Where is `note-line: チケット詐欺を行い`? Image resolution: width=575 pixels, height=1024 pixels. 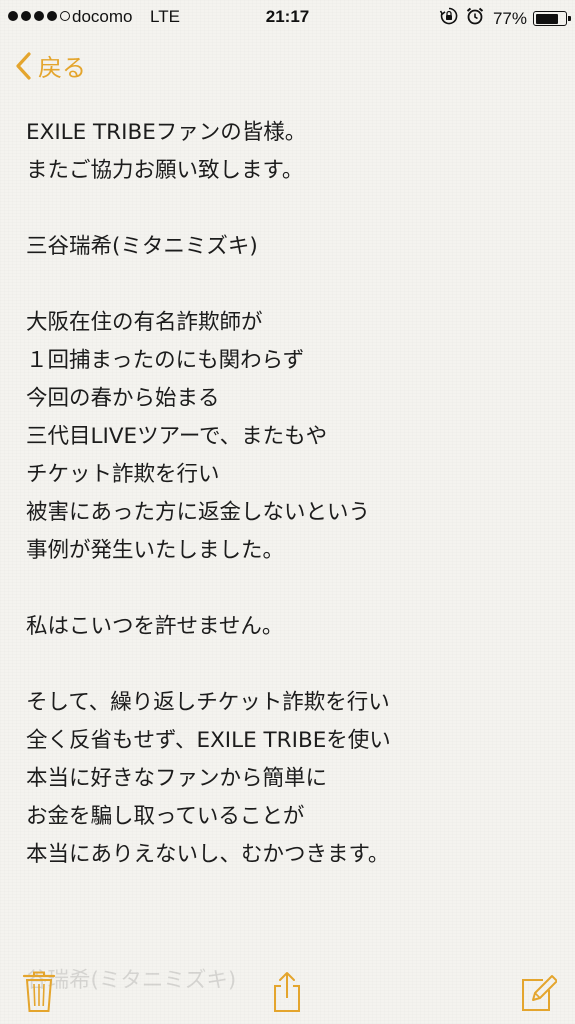 note-line: チケット詐欺を行い is located at coordinates (123, 474).